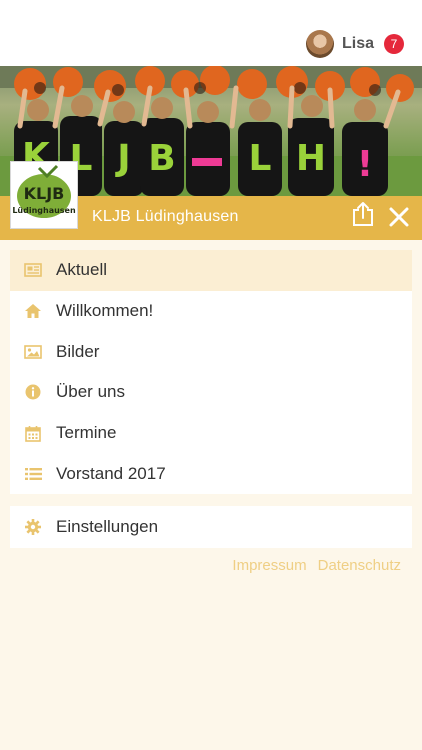 The height and width of the screenshot is (750, 422). What do you see at coordinates (161, 158) in the screenshot?
I see `shirt-letter: B` at bounding box center [161, 158].